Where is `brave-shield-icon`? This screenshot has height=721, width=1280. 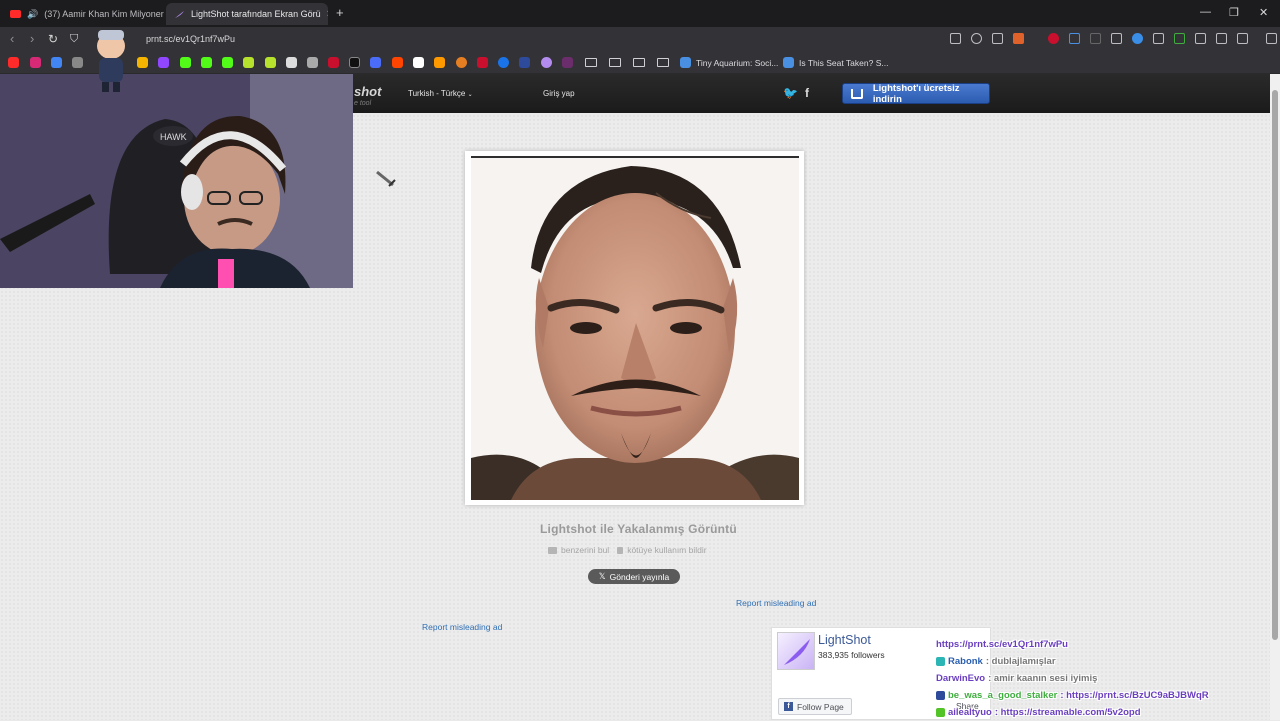
brave-shield-icon is located at coordinates (1018, 38).